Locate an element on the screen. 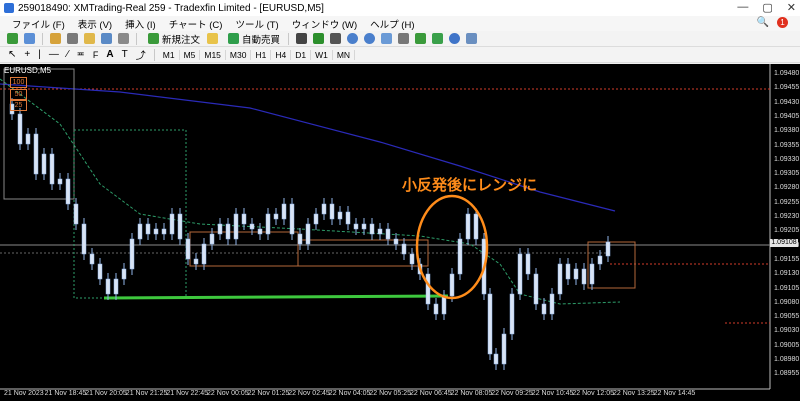  periods-icon is located at coordinates (455, 38).